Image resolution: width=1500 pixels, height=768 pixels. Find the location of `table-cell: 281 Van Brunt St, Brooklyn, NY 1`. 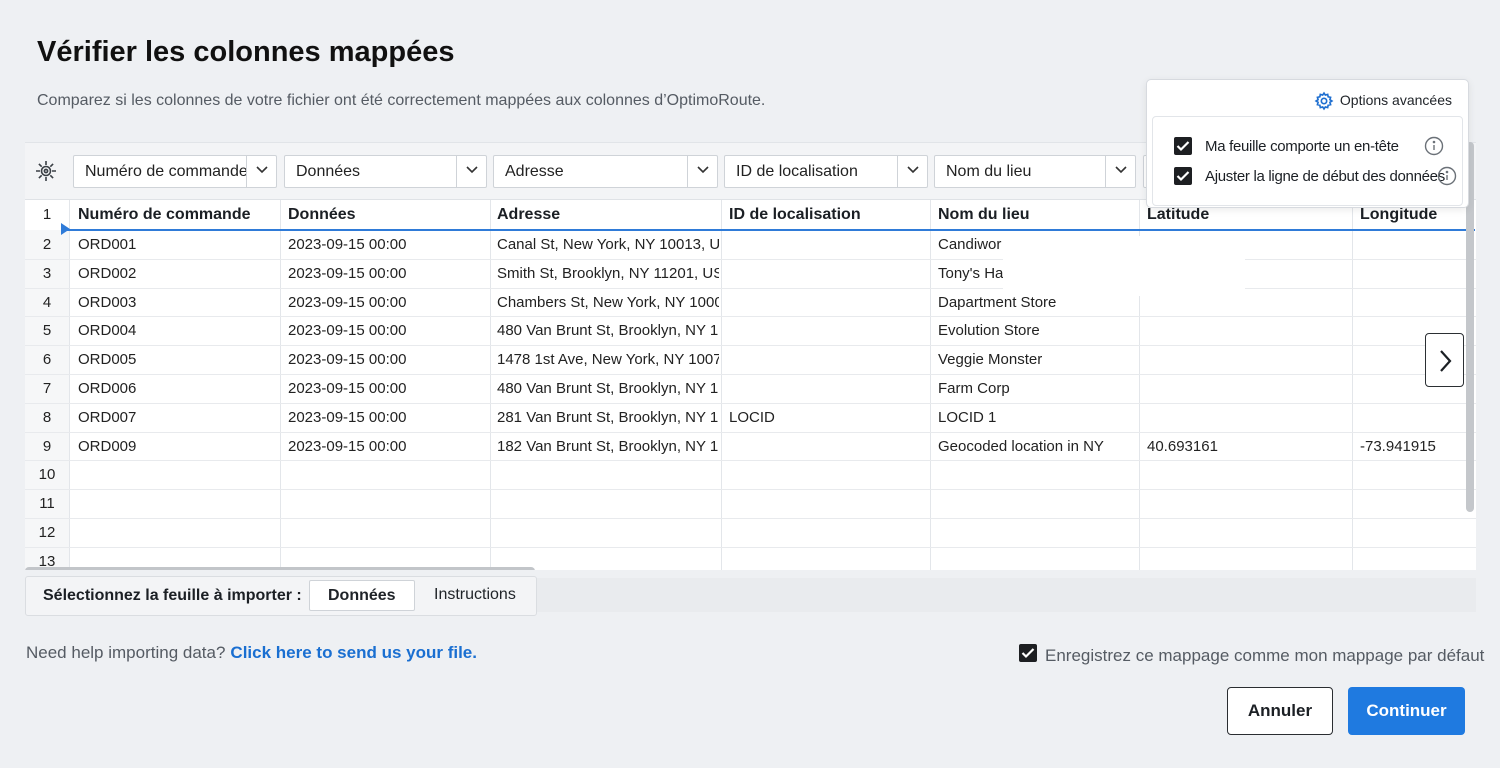

table-cell: 281 Van Brunt St, Brooklyn, NY 1 is located at coordinates (608, 417).